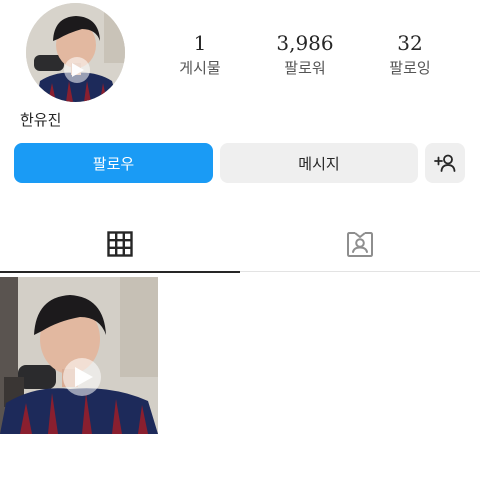 This screenshot has height=484, width=480. I want to click on tab-posts-grid, so click(120, 245).